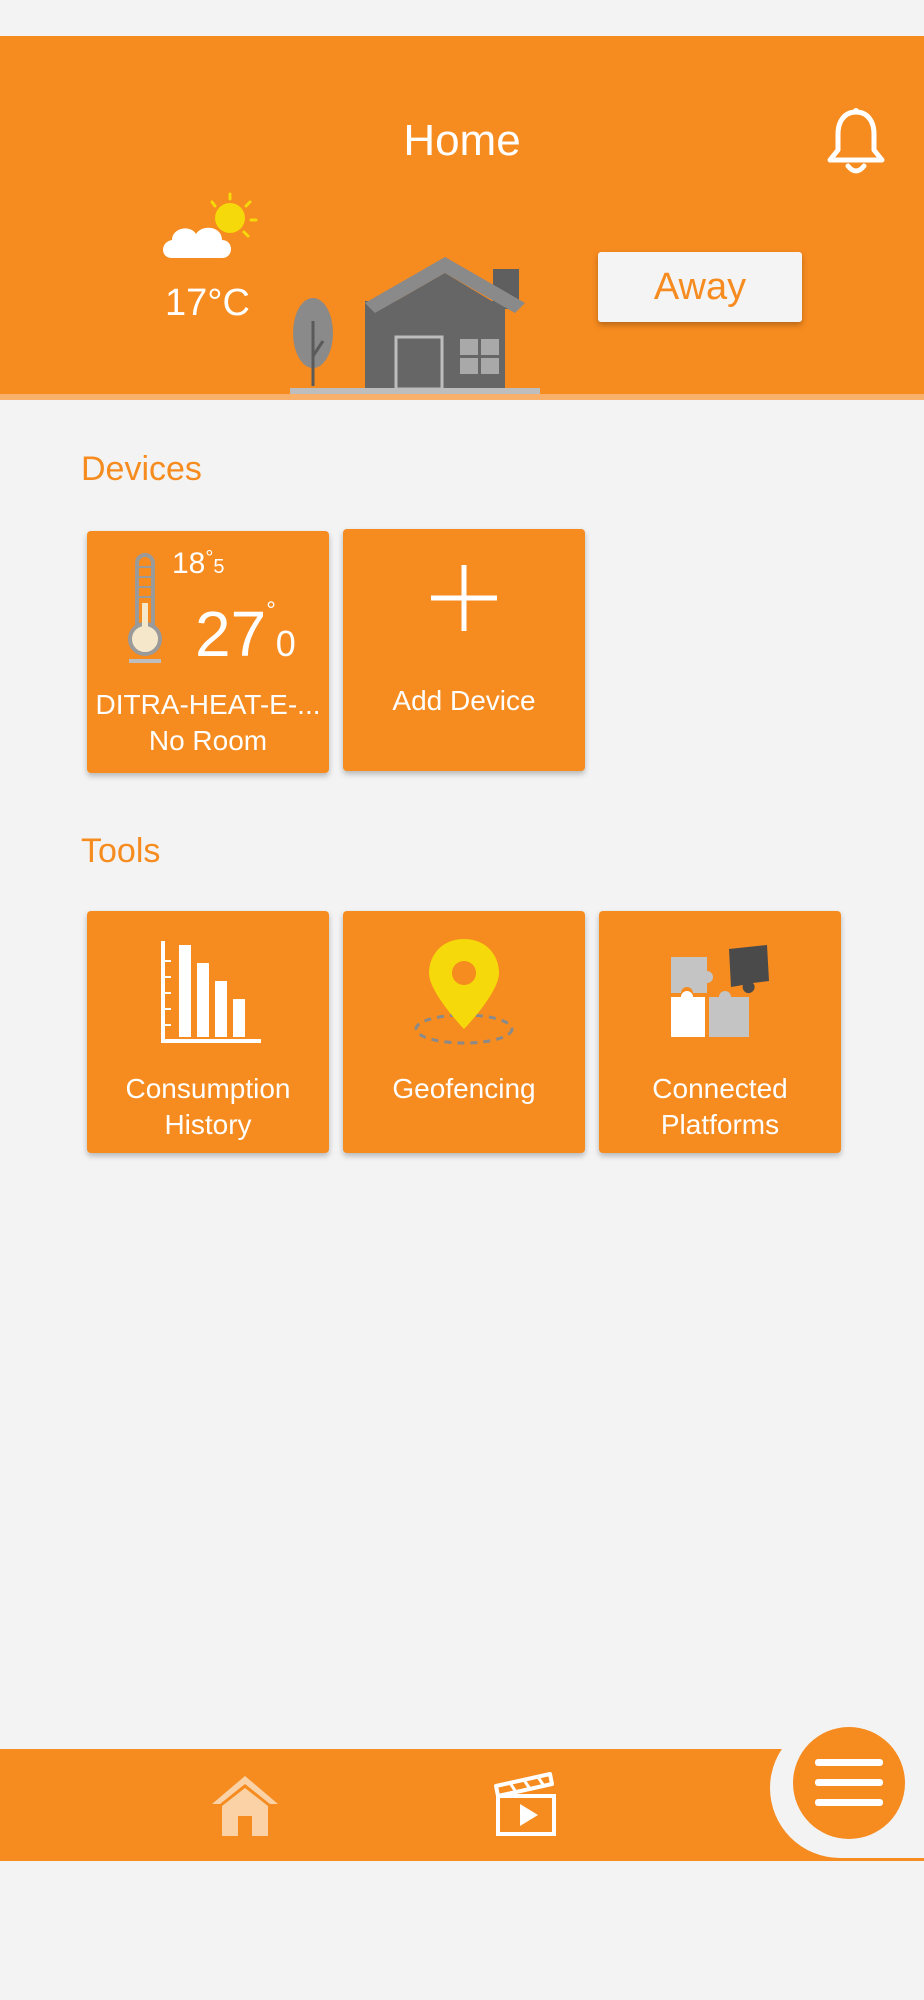 This screenshot has height=2000, width=924. What do you see at coordinates (415, 325) in the screenshot?
I see `house-illustration` at bounding box center [415, 325].